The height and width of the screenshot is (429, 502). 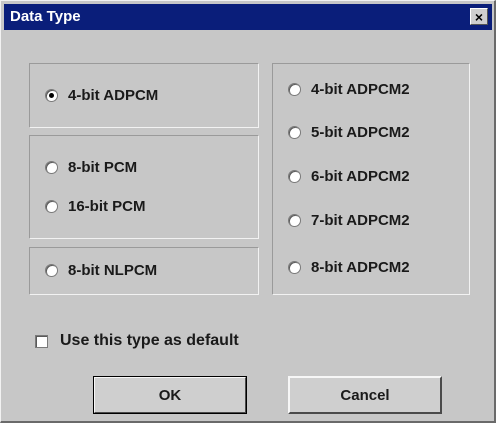 I want to click on default-type-label: Use this type as default, so click(x=149, y=340).